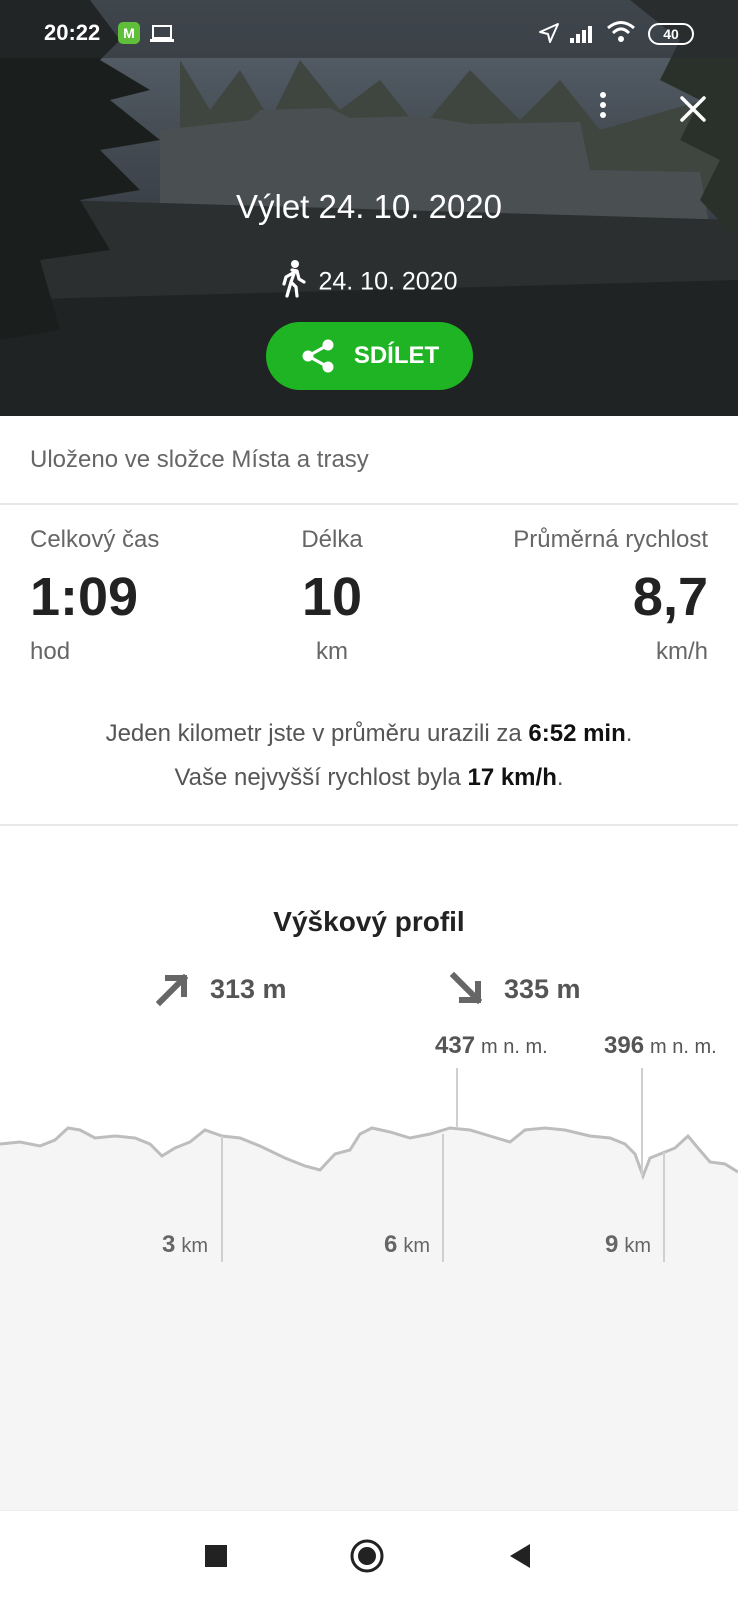 This screenshot has height=1600, width=738. Describe the element at coordinates (369, 777) in the screenshot. I see `max-speed-summary: Vaše nejvyšší rychlost byla 17 km/h.` at that location.